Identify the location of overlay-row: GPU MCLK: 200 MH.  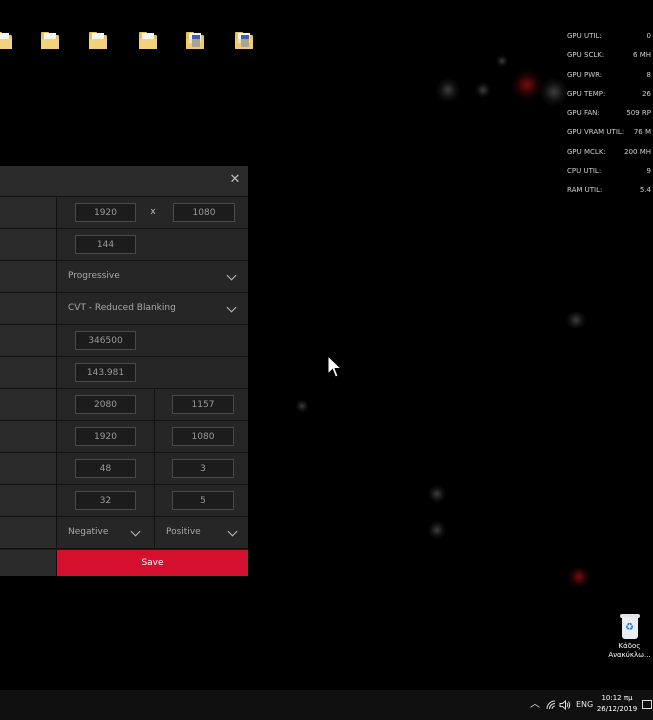
(610, 155).